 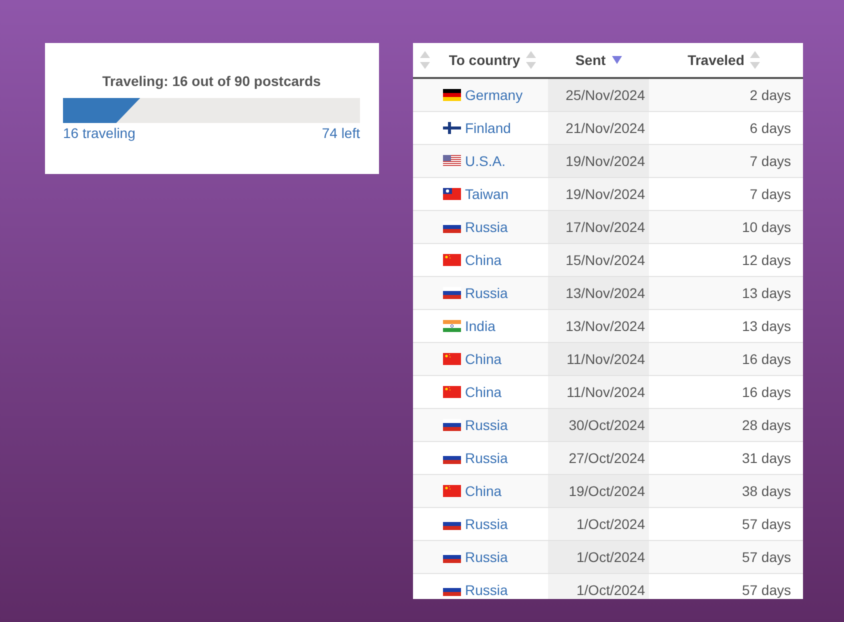 What do you see at coordinates (766, 425) in the screenshot?
I see `traveled-days: 28 days` at bounding box center [766, 425].